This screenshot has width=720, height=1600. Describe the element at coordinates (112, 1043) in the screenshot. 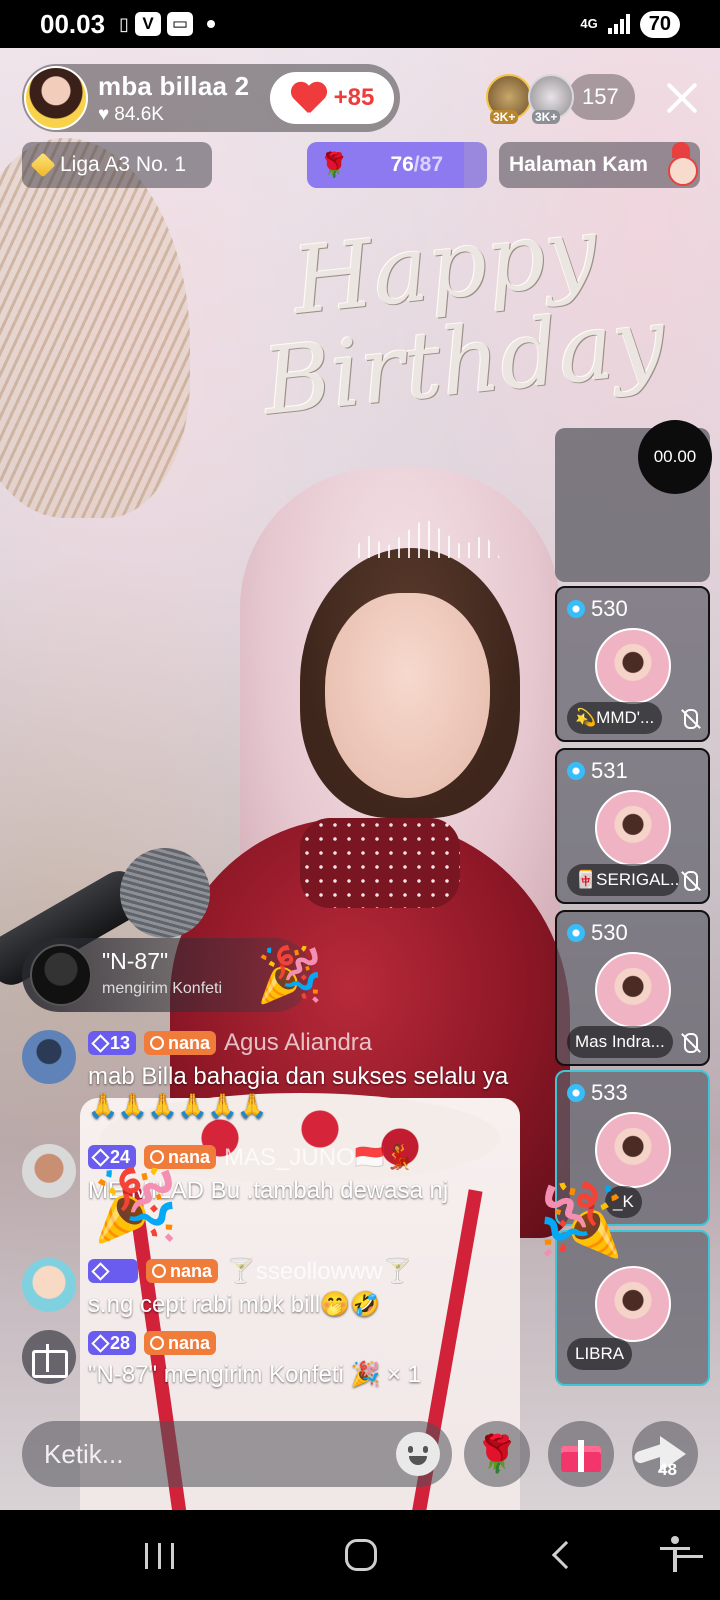

I see `level-badge: 13` at that location.